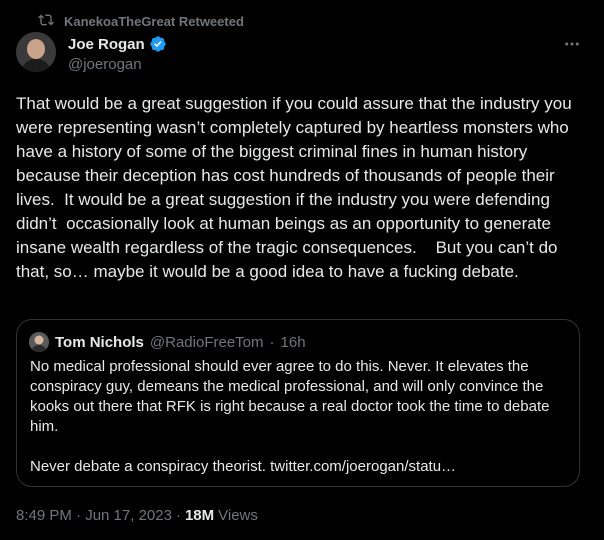 The image size is (604, 540). What do you see at coordinates (117, 64) in the screenshot?
I see `author-handle: @joerogan` at bounding box center [117, 64].